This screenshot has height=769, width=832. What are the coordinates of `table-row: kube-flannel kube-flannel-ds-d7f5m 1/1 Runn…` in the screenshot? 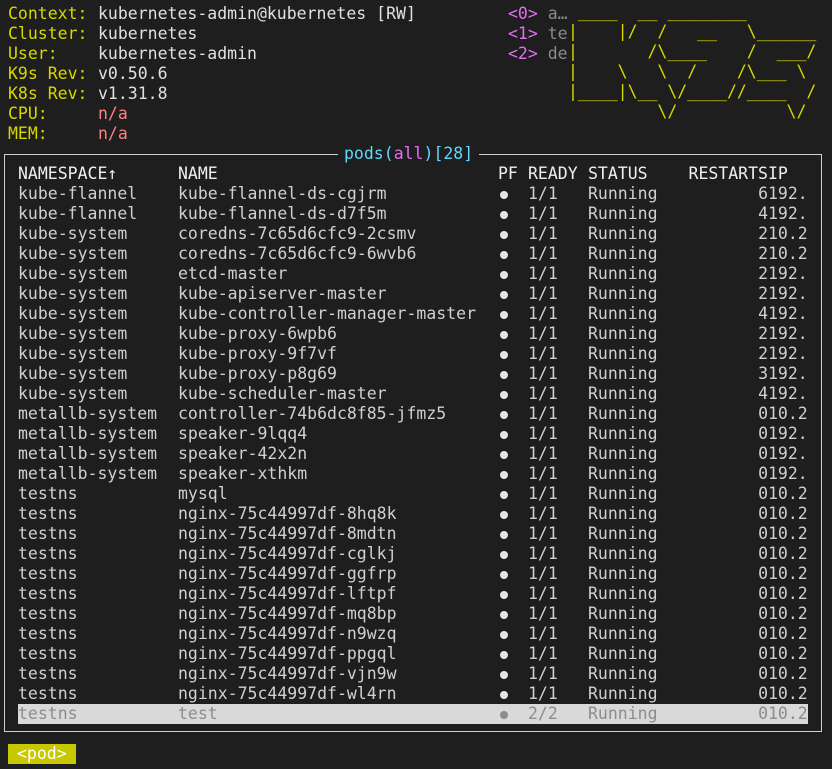 It's located at (413, 214).